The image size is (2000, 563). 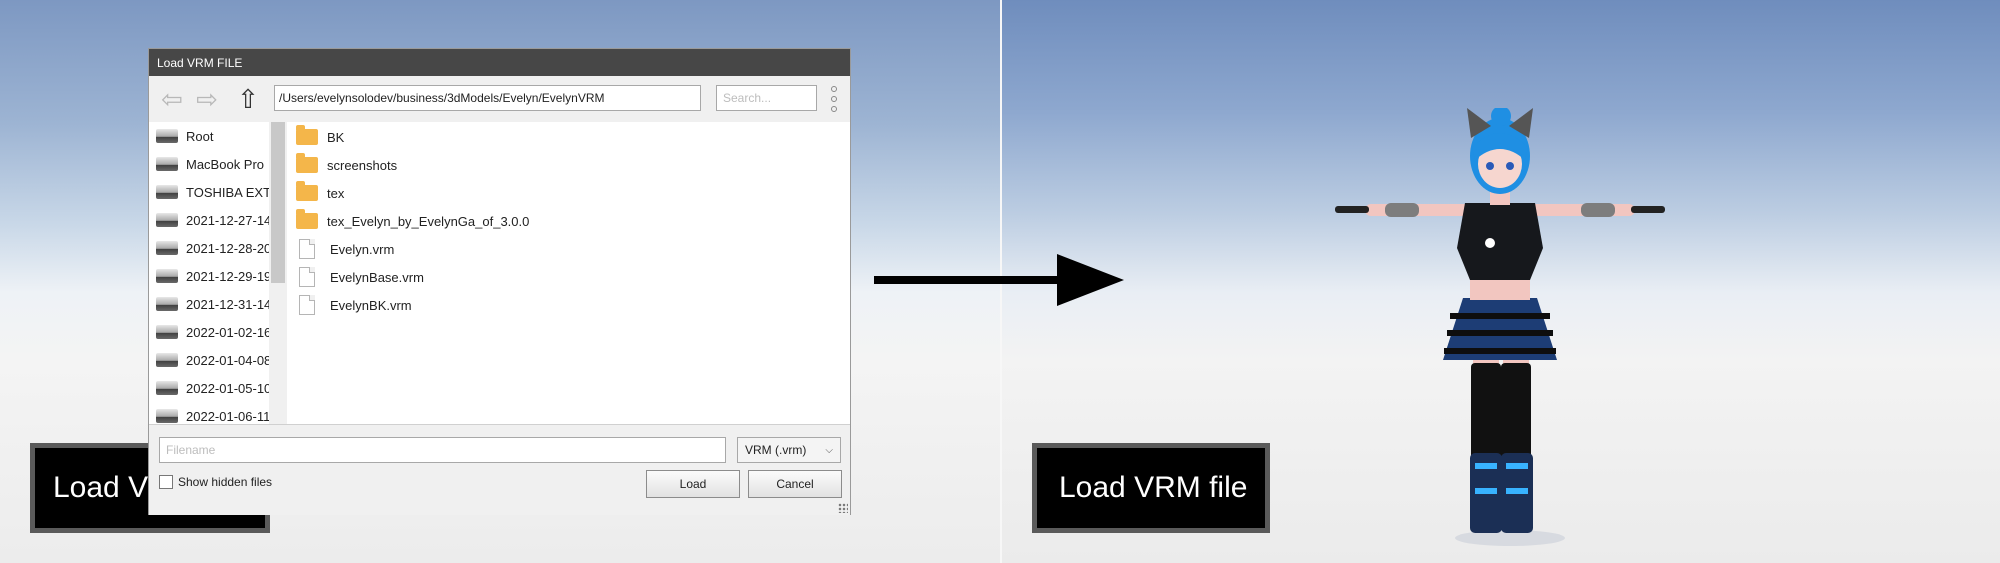 I want to click on file-name: EvelynBK.vrm, so click(x=371, y=305).